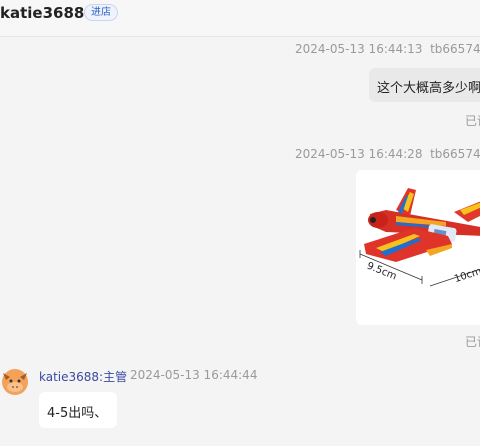 The width and height of the screenshot is (480, 446). Describe the element at coordinates (83, 376) in the screenshot. I see `sender-name: katie3688:主管` at that location.